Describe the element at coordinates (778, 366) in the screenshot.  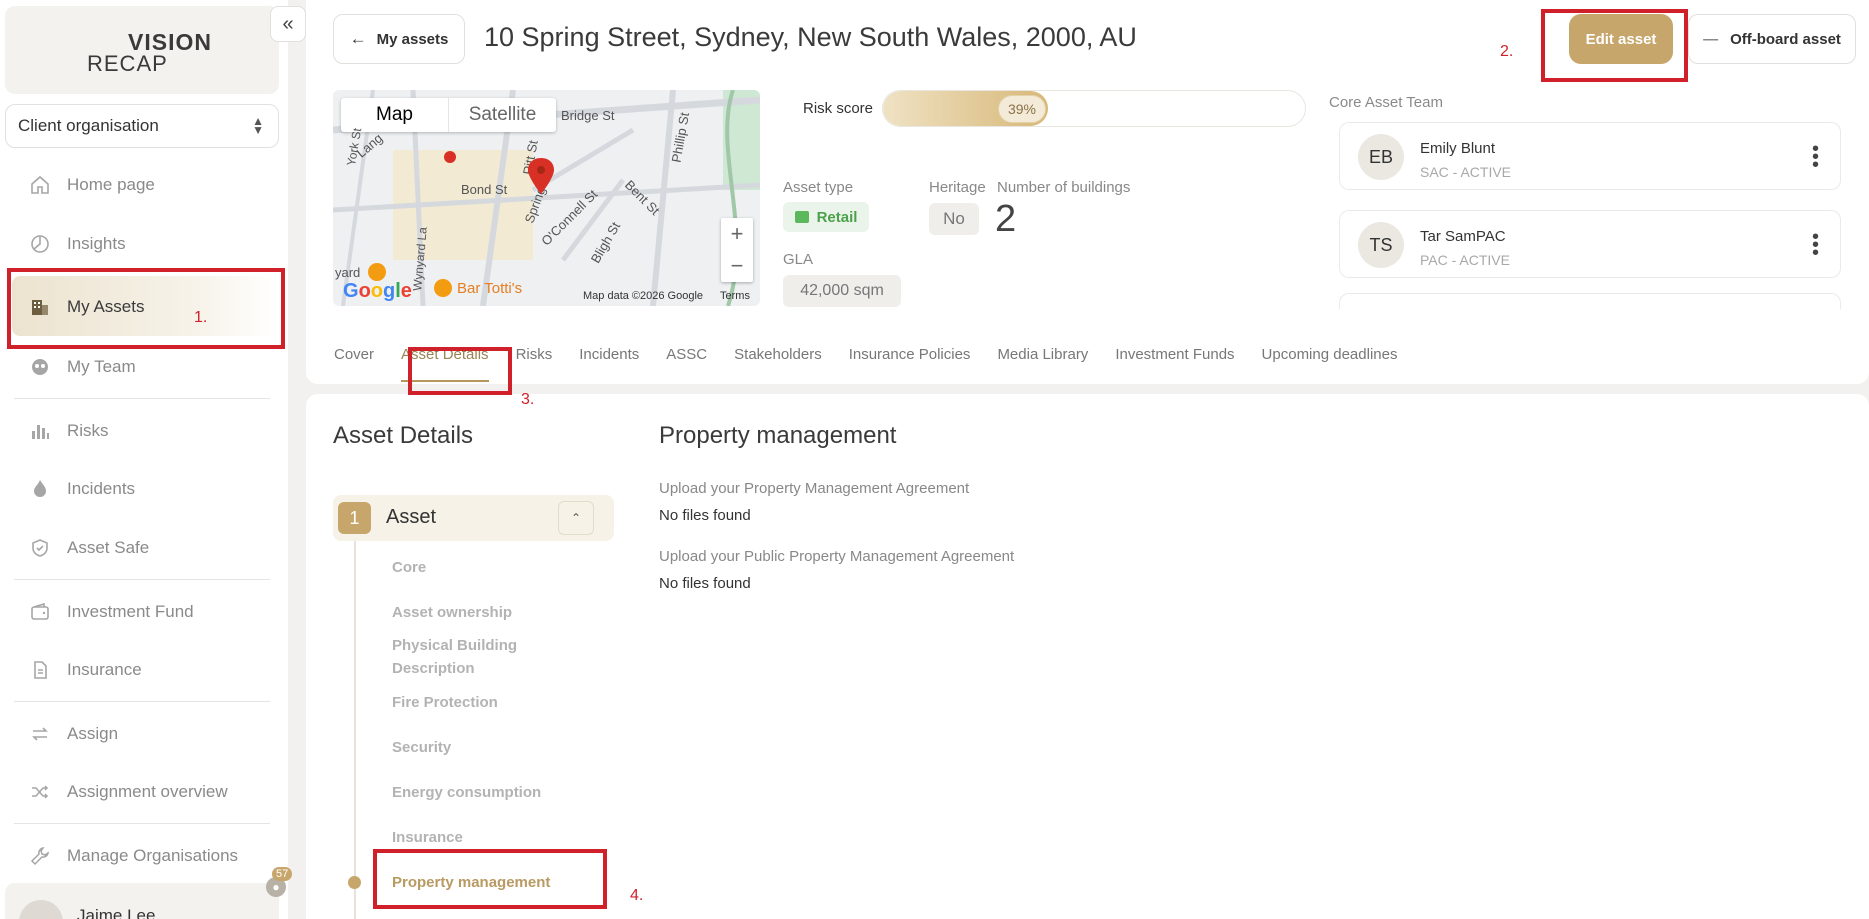
I see `tab-stakeholders: Stakeholders` at that location.